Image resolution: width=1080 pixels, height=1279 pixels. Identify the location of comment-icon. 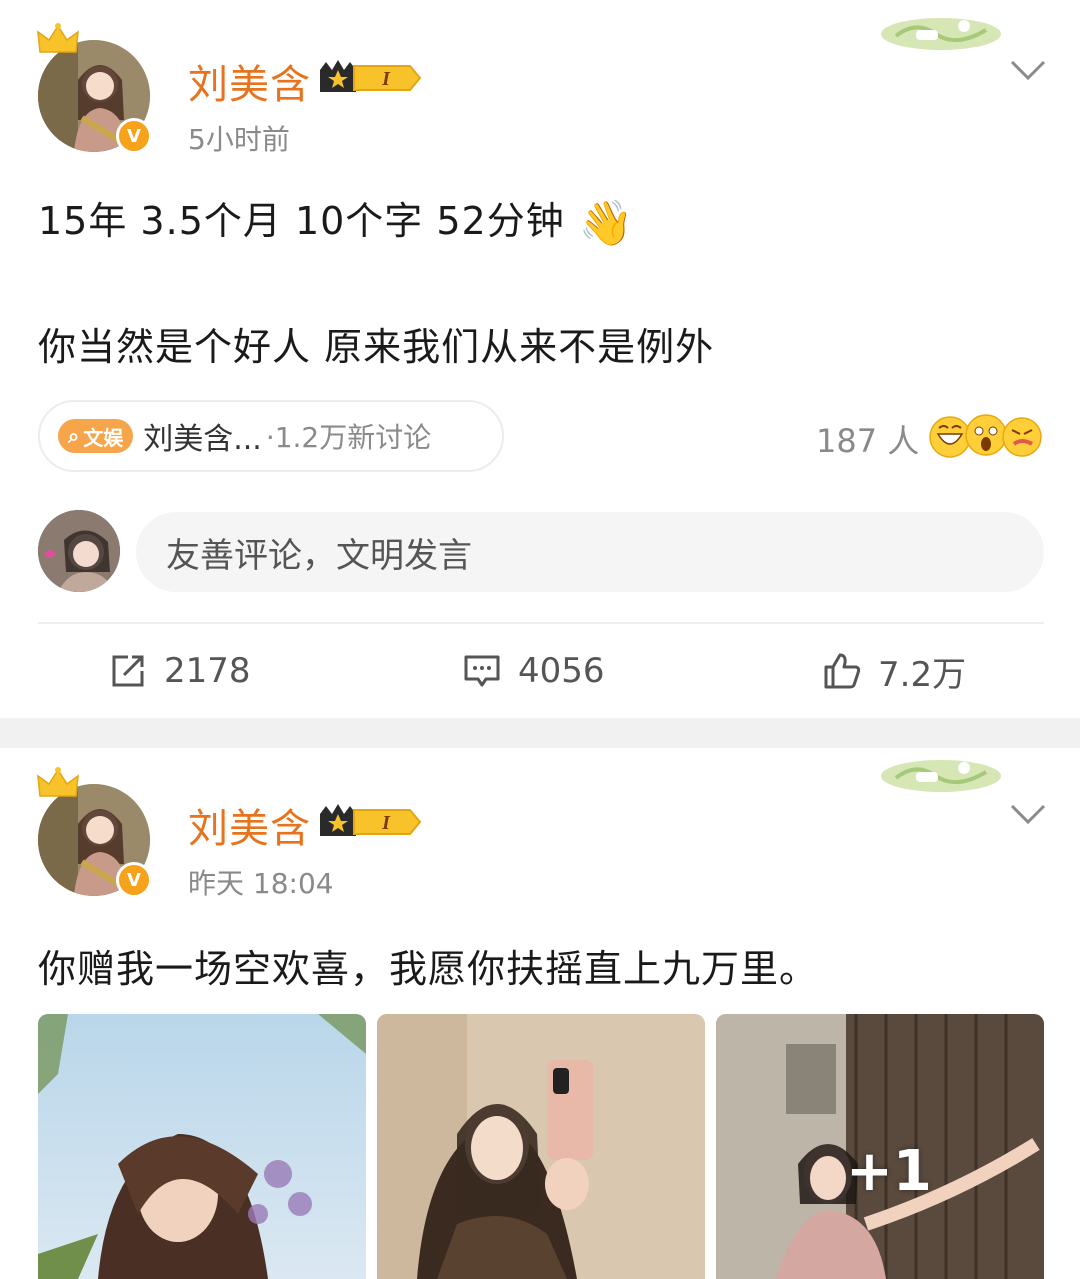
(482, 671).